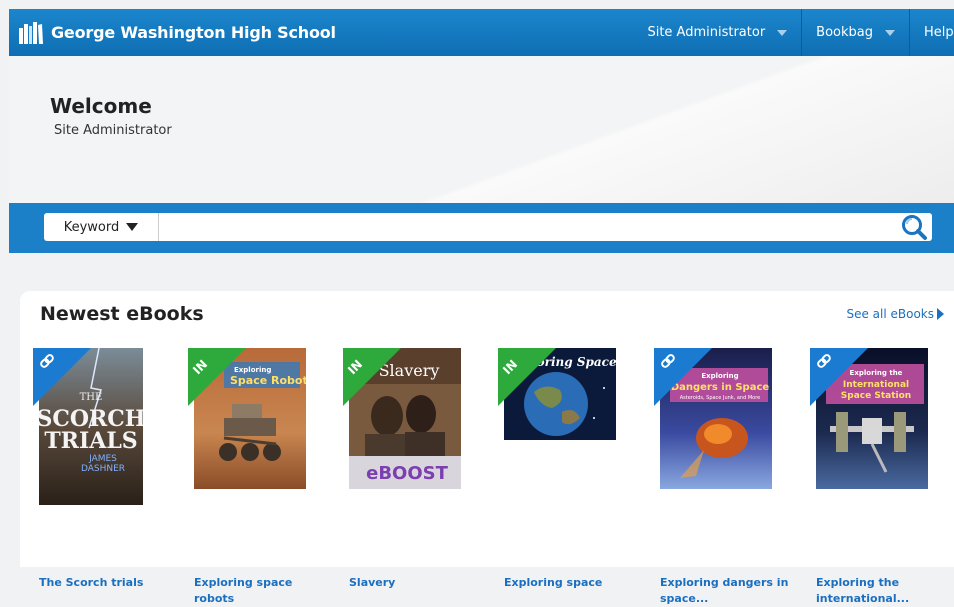 Image resolution: width=954 pixels, height=607 pixels. I want to click on nav-site-administrator: Site Administrator, so click(717, 32).